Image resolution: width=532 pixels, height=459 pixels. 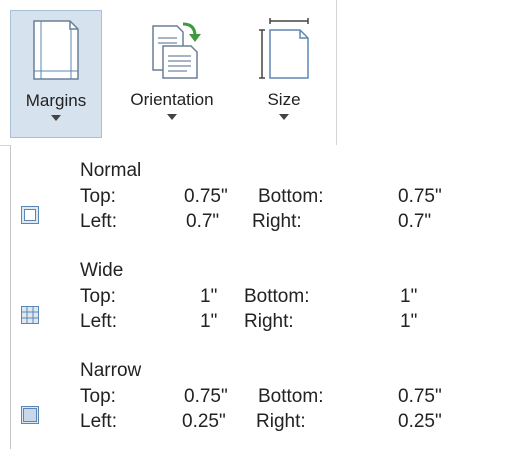 I want to click on margin-option-name: Narrow, so click(x=111, y=370).